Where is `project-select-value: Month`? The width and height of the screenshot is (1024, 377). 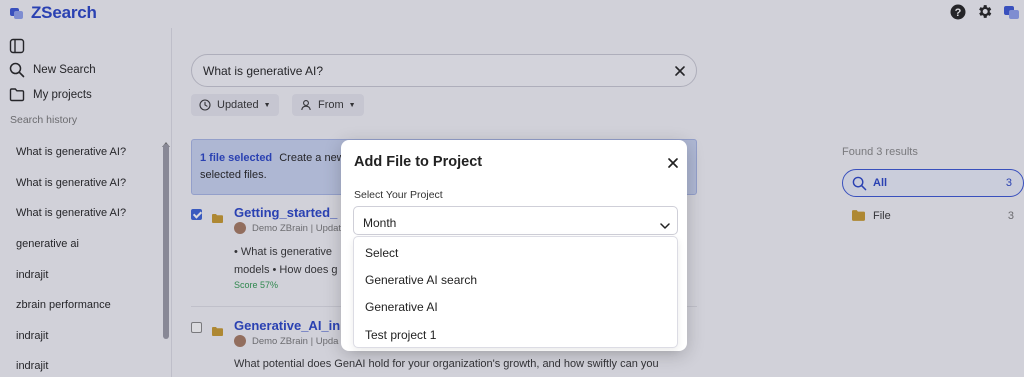
project-select-value: Month is located at coordinates (380, 223).